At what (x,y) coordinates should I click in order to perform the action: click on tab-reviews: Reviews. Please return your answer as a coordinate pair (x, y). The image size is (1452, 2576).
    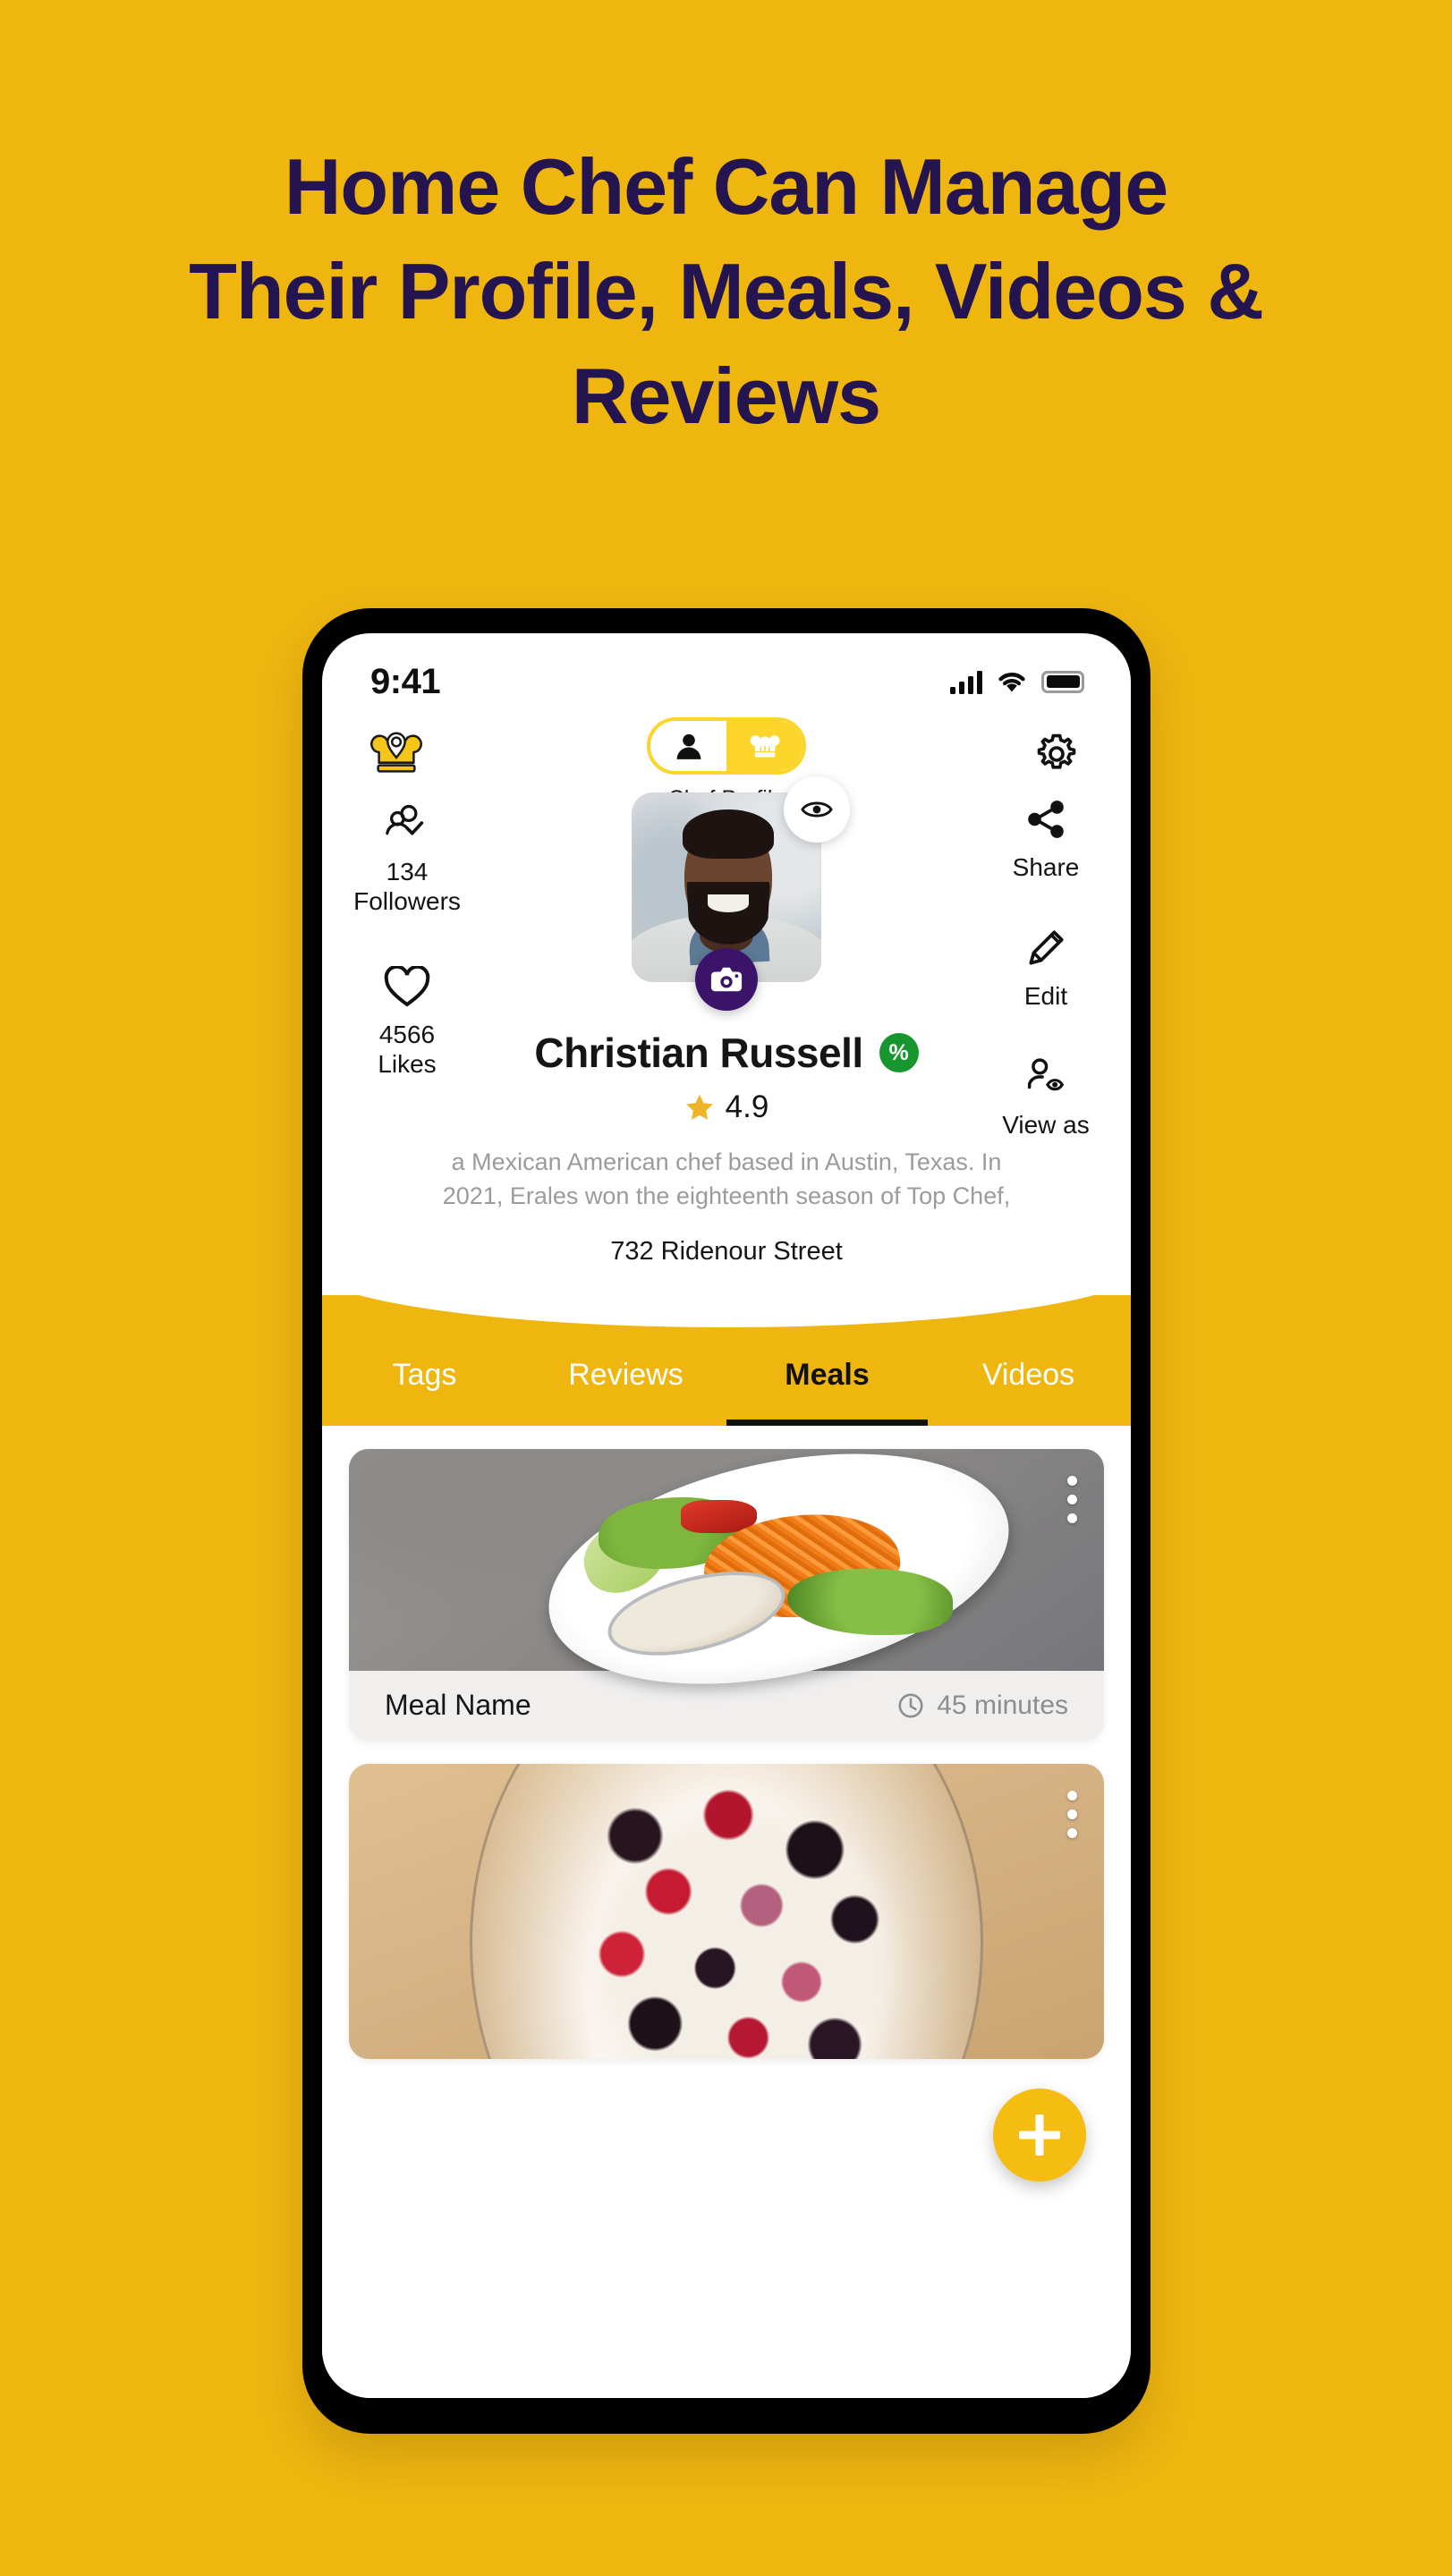
    Looking at the image, I should click on (625, 1372).